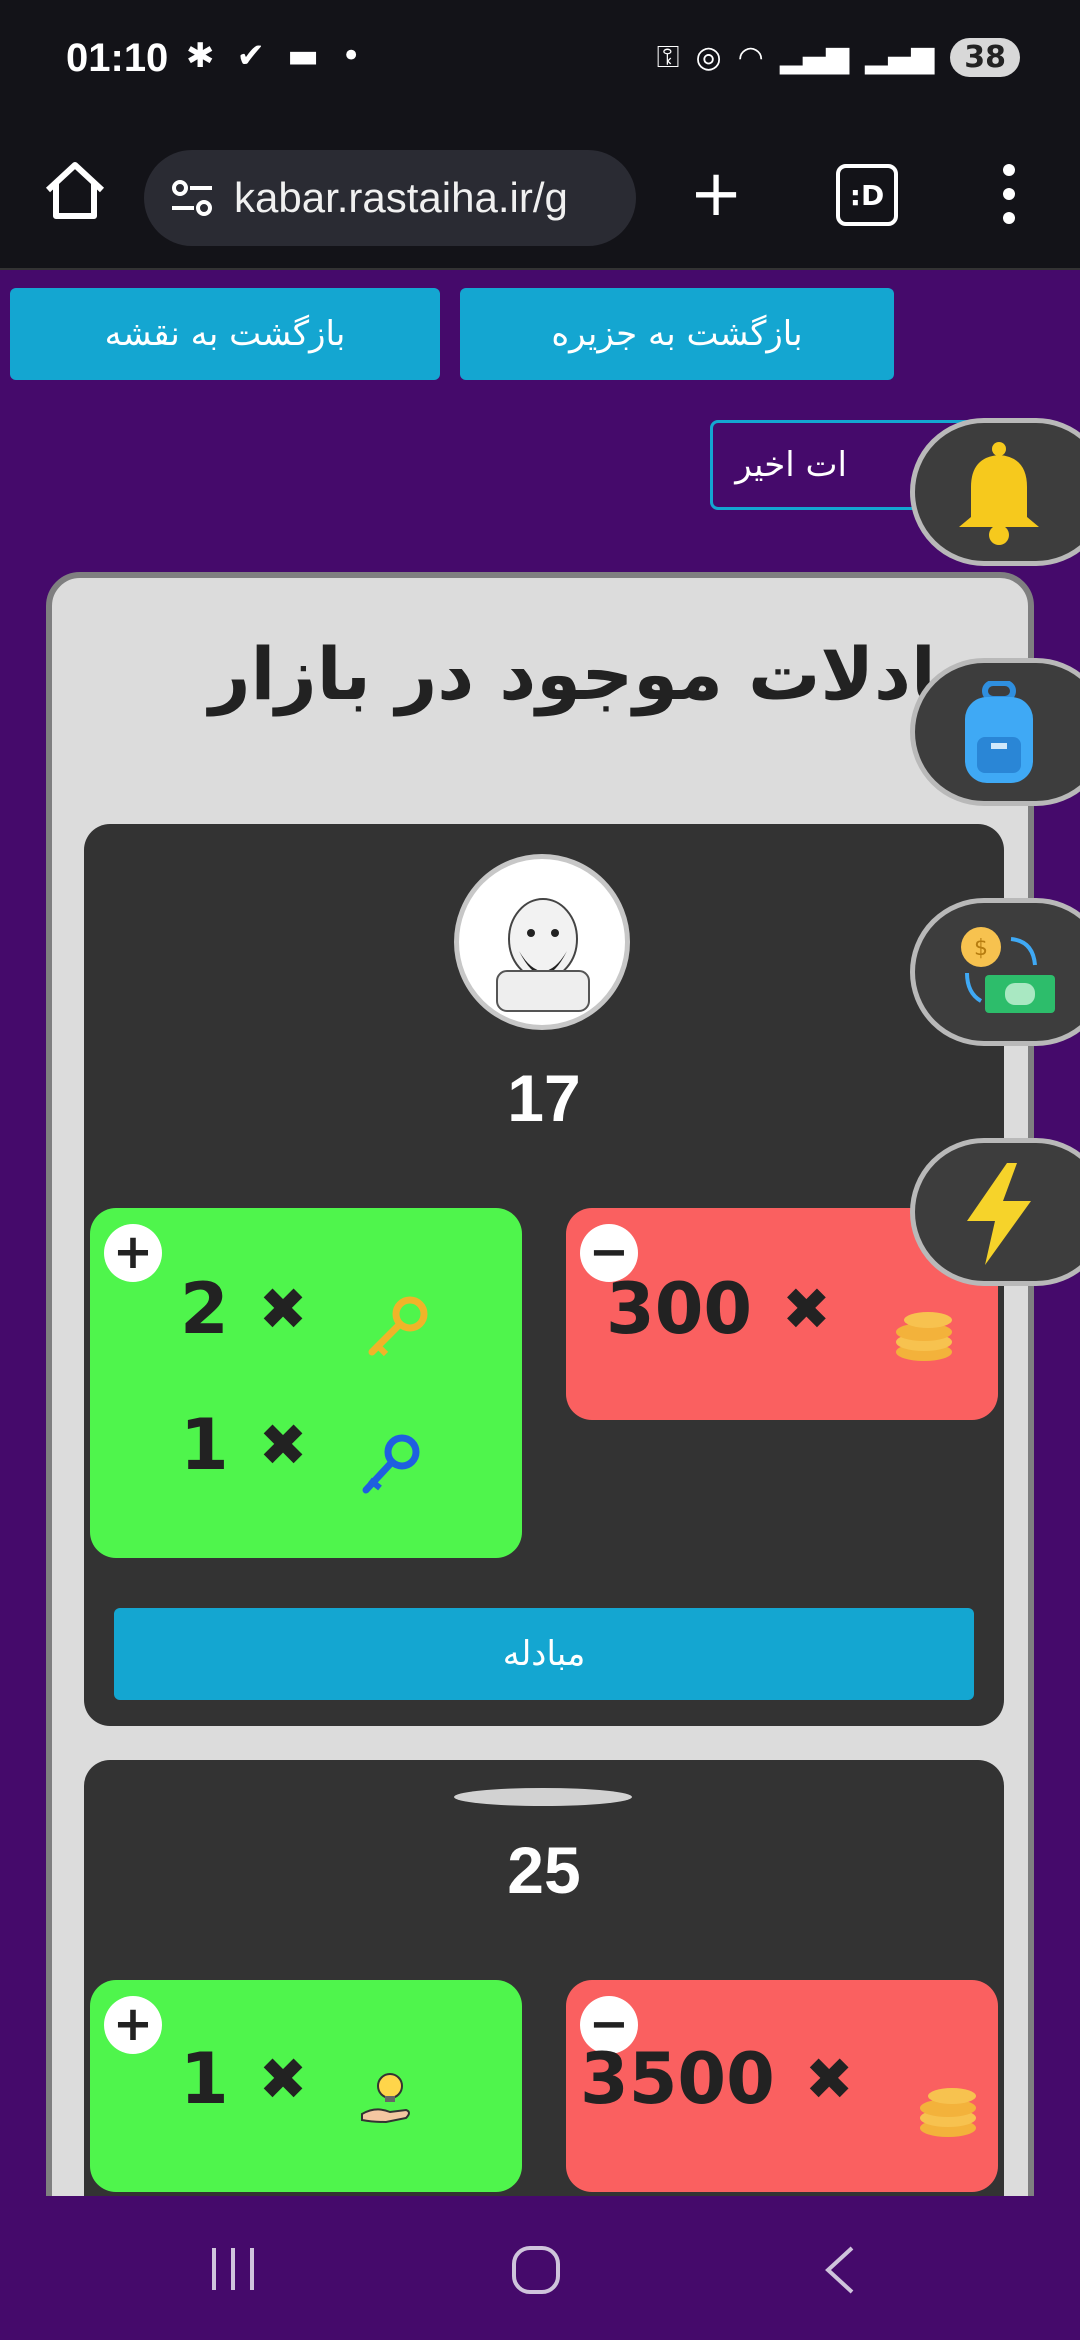 This screenshot has height=2340, width=1080. Describe the element at coordinates (999, 732) in the screenshot. I see `backpack-icon` at that location.